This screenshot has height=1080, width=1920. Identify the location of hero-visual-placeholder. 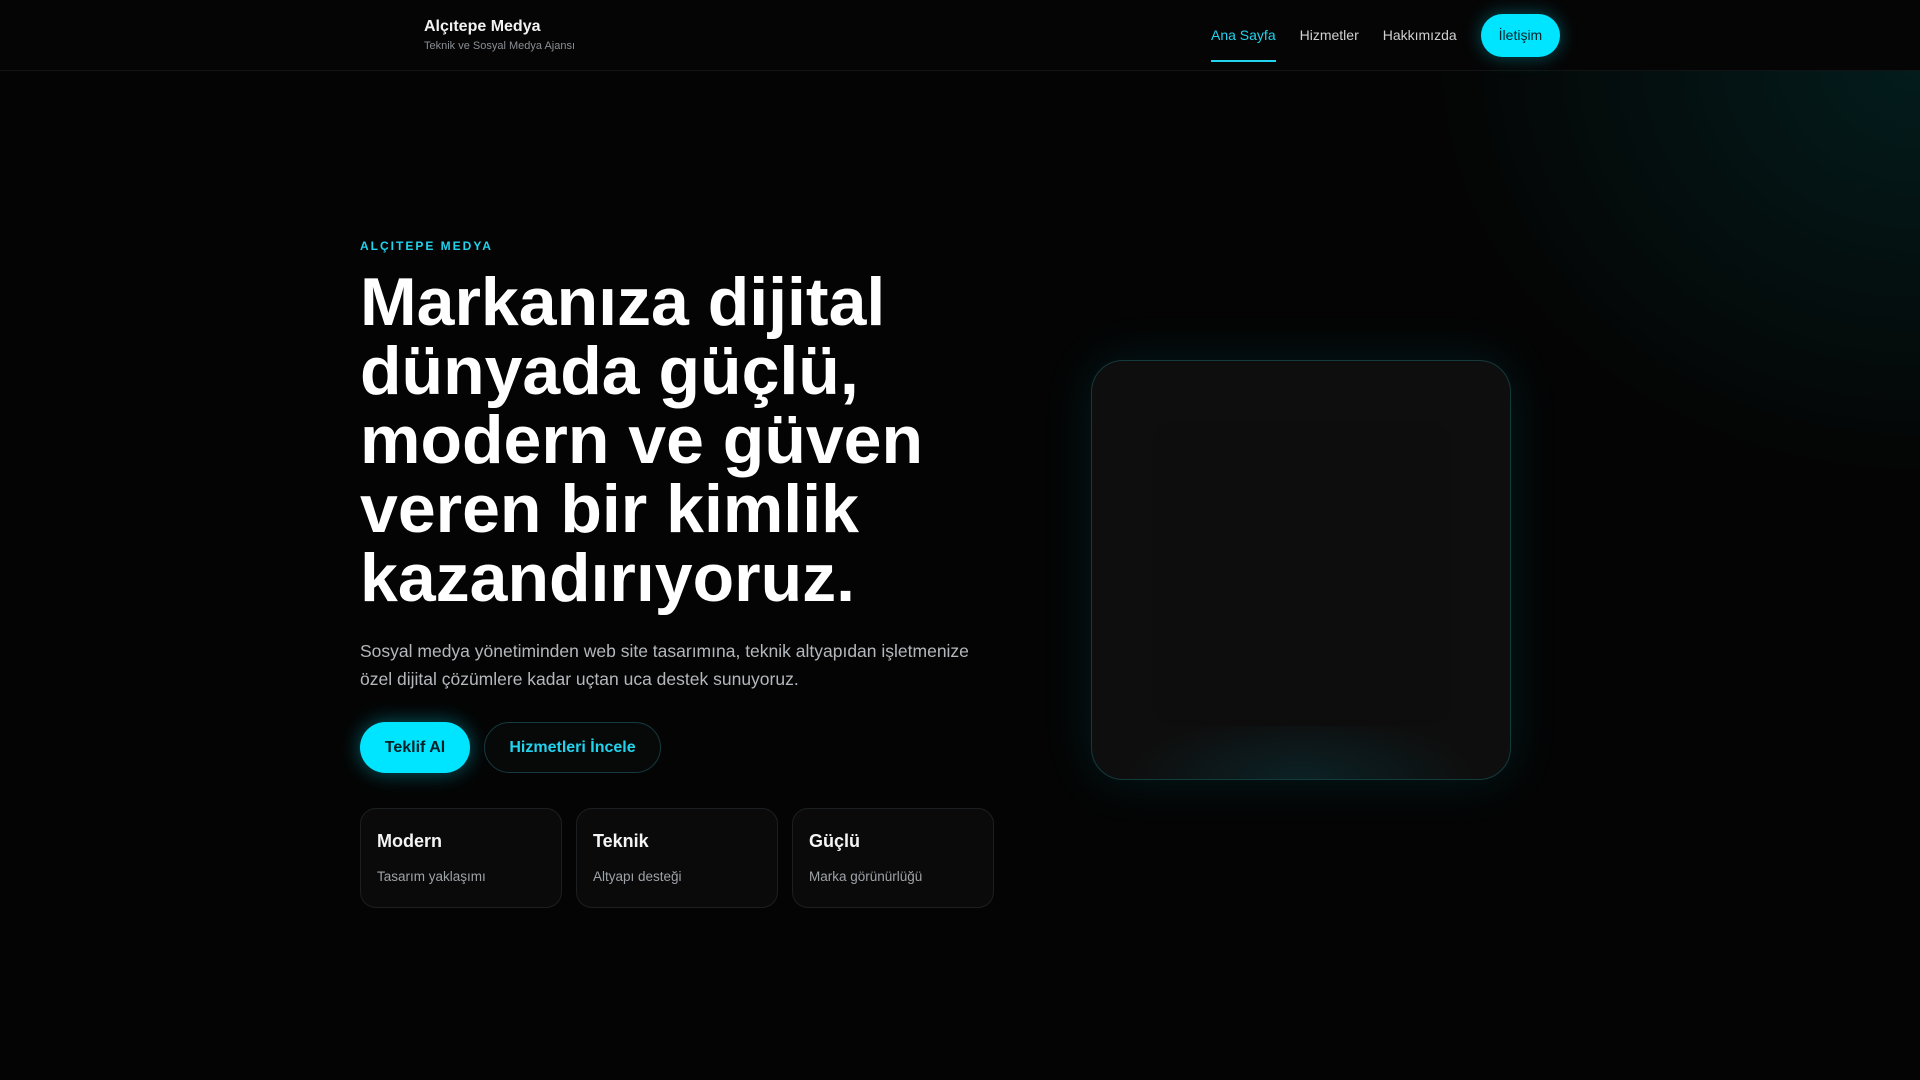
(1302, 573).